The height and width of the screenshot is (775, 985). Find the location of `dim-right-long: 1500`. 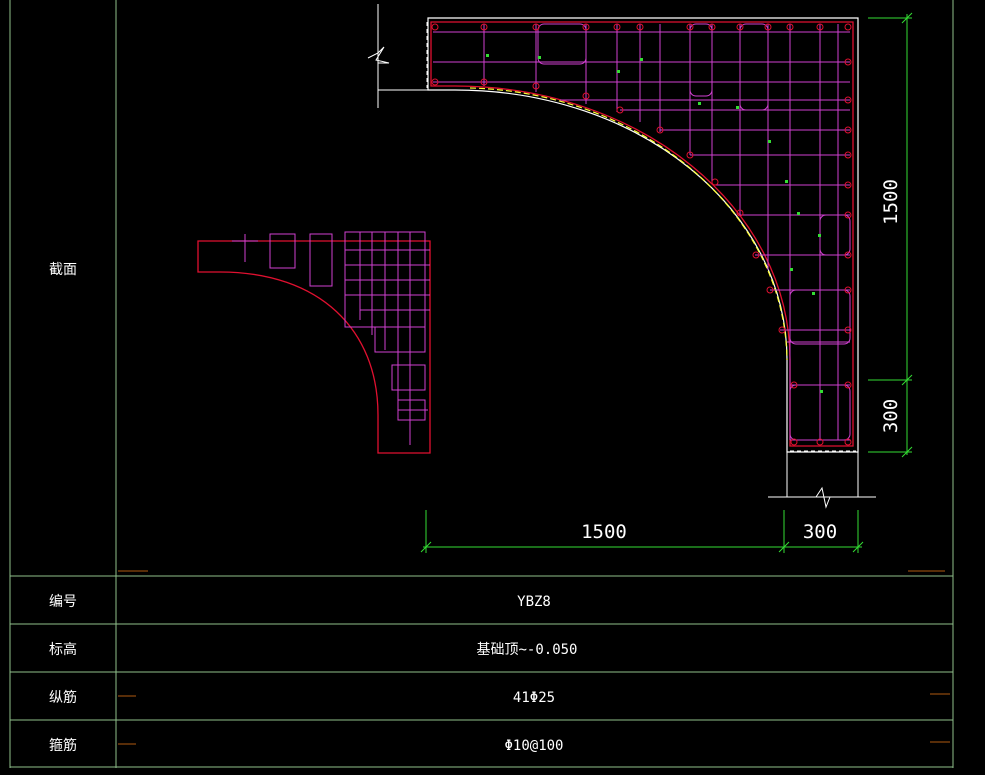

dim-right-long: 1500 is located at coordinates (891, 202).